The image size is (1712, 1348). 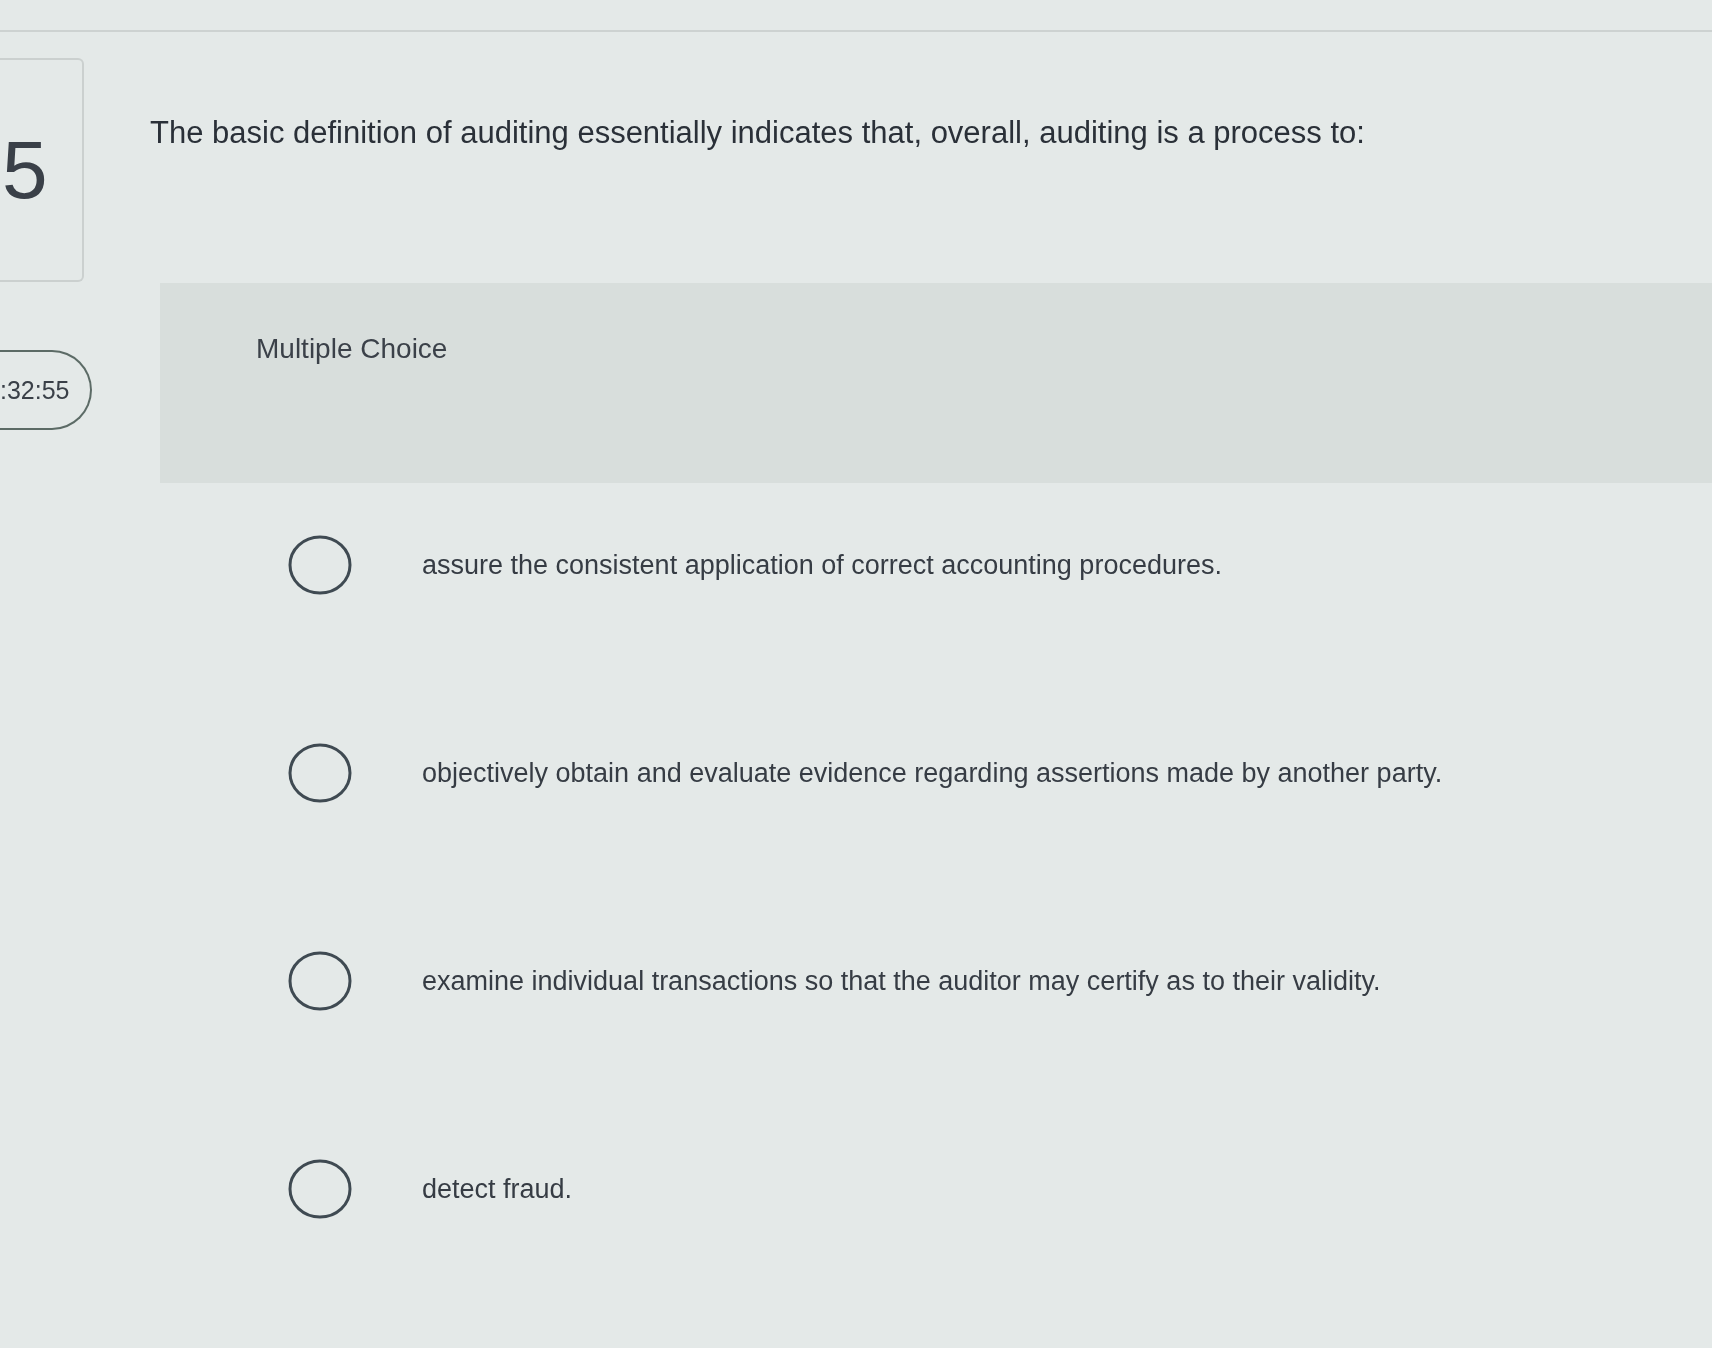 What do you see at coordinates (901, 981) in the screenshot?
I see `option-text: examine individual transactions so that the auditor may certify as to their validity.` at bounding box center [901, 981].